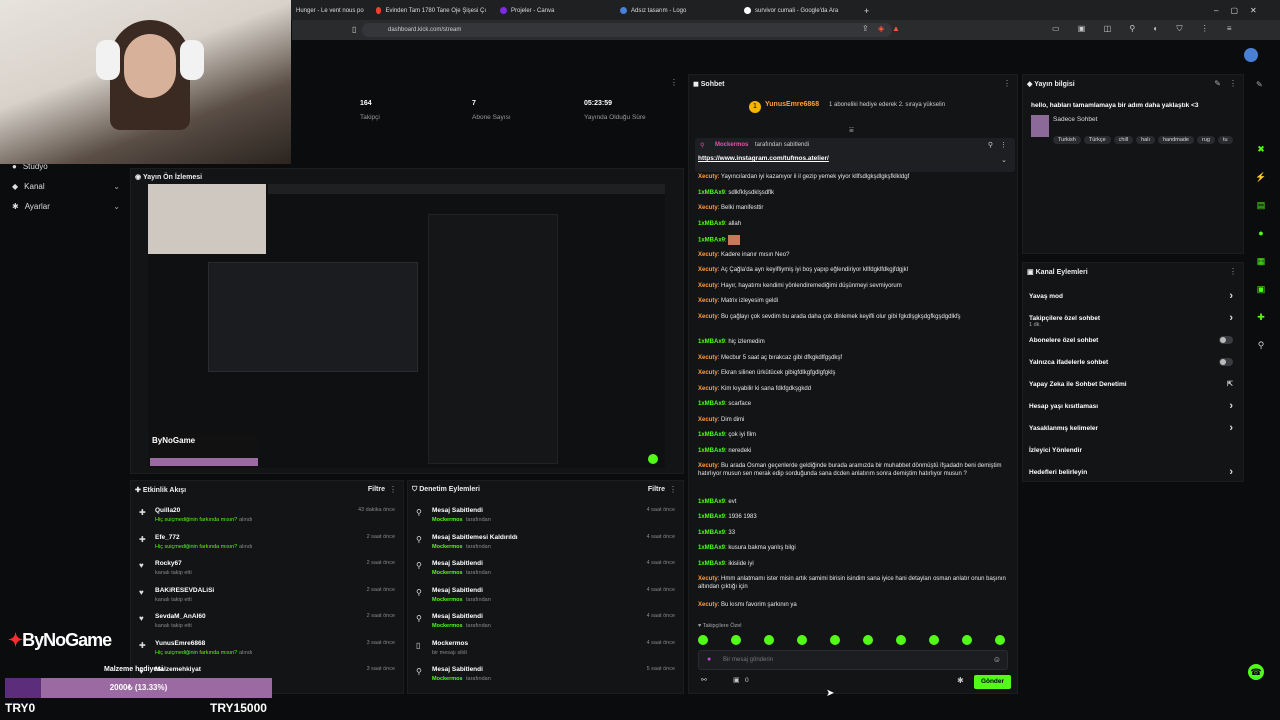  Describe the element at coordinates (1134, 384) in the screenshot. I see `channel-action-item: Yapay Zeka ile Sohbet Denetimi ⇱` at that location.